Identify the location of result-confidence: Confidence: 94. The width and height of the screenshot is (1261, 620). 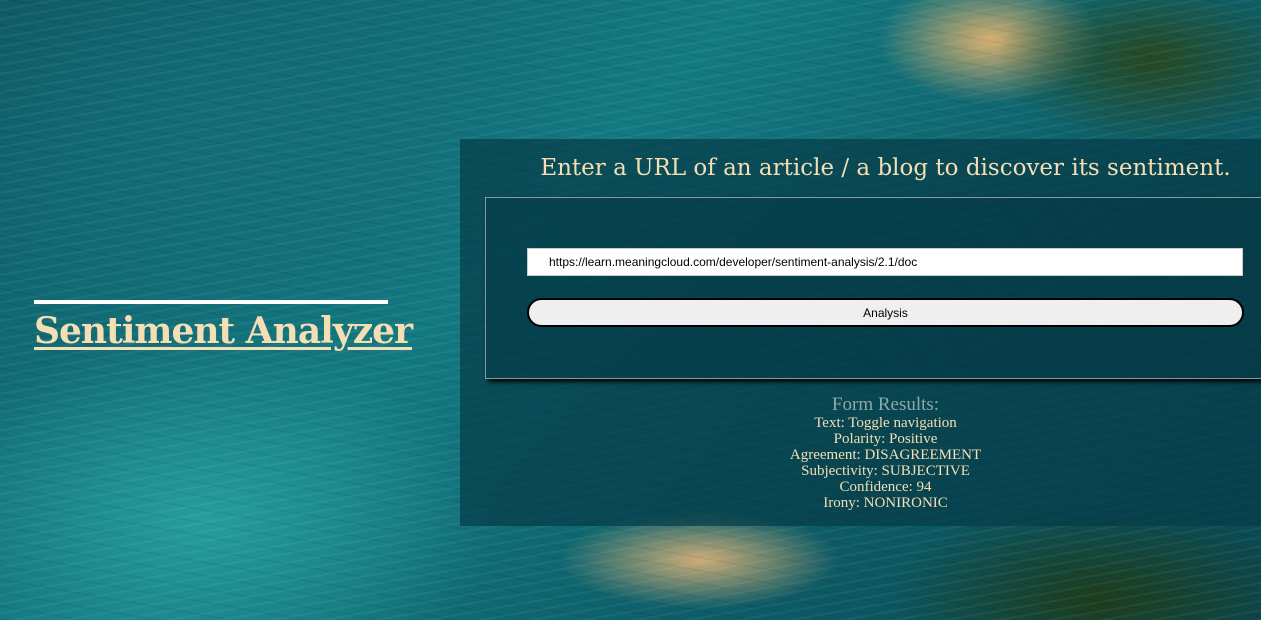
(885, 487).